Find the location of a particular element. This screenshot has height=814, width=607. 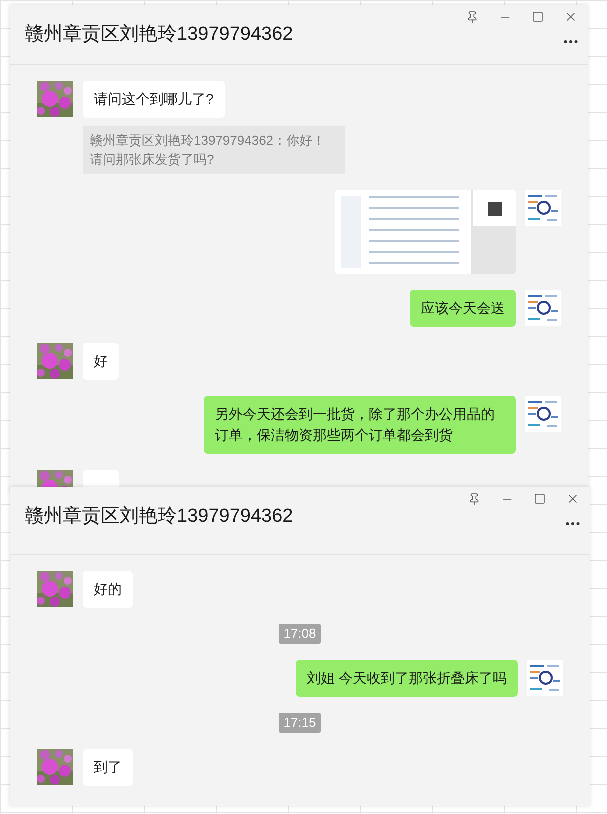

message-bubble: 好 is located at coordinates (101, 361).